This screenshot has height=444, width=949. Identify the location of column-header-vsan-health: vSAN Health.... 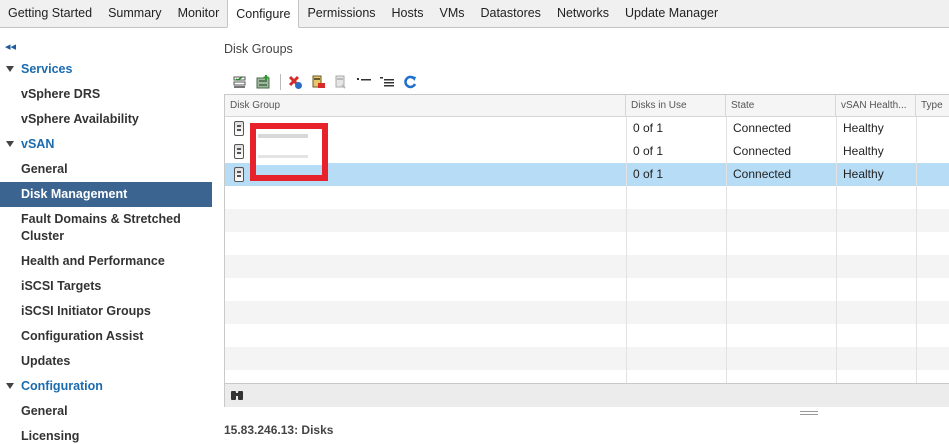
(876, 106).